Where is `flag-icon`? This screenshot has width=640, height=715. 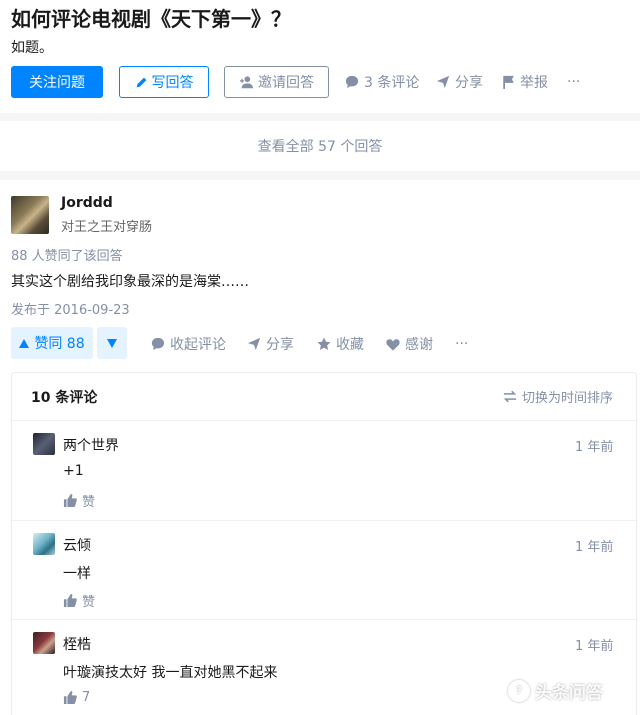
flag-icon is located at coordinates (508, 82).